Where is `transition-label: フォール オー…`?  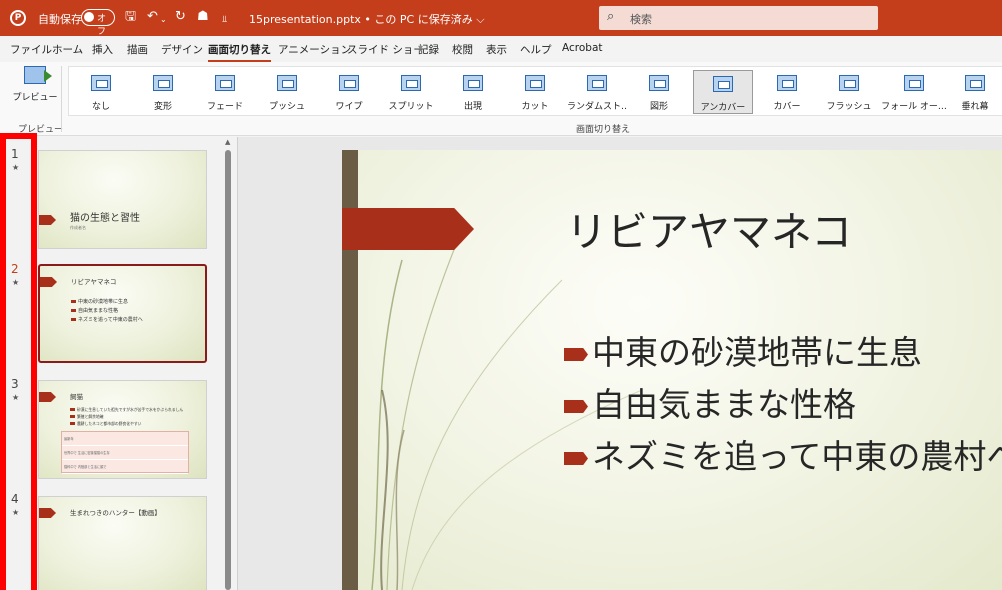 transition-label: フォール オー… is located at coordinates (914, 107).